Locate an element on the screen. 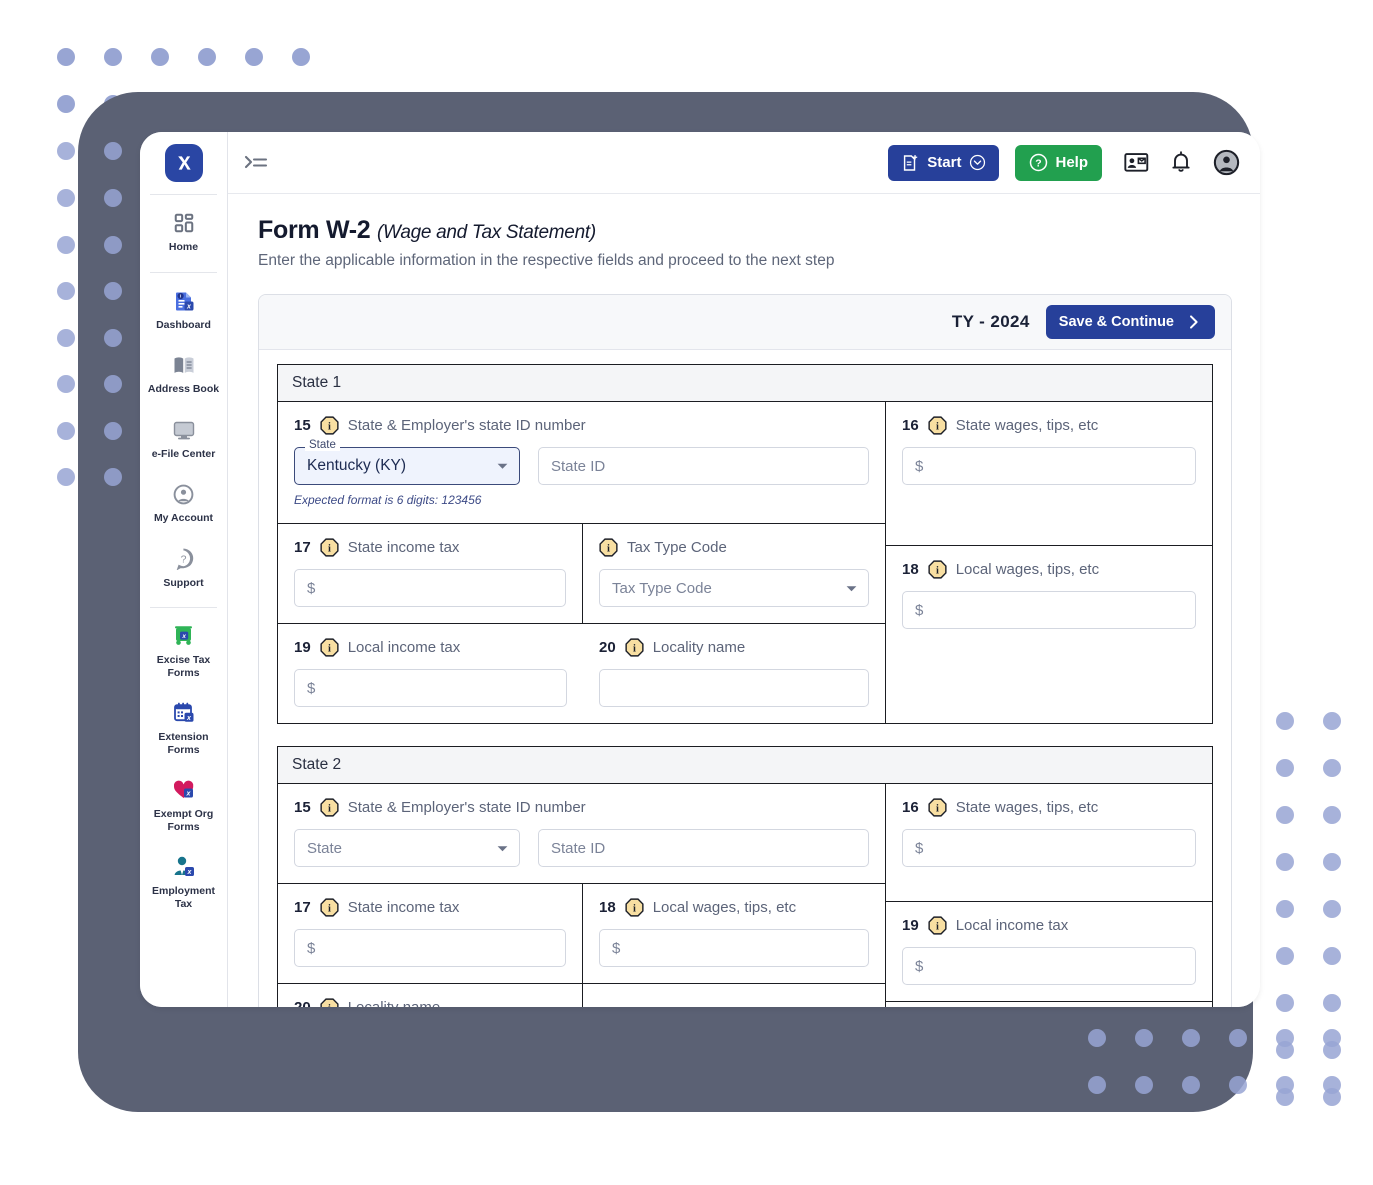 The height and width of the screenshot is (1185, 1373). sidebar-item-my-account: My Account is located at coordinates (183, 502).